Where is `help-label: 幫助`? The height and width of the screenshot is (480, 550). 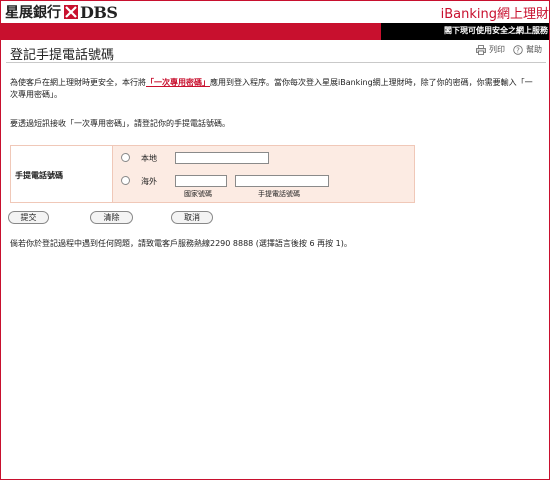 help-label: 幫助 is located at coordinates (534, 49).